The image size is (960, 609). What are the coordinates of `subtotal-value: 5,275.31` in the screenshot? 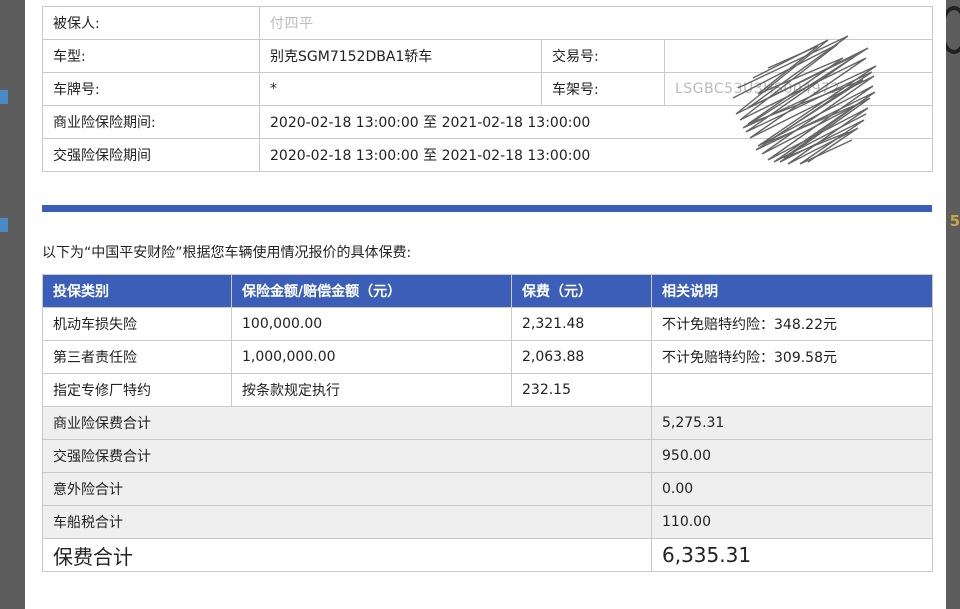 It's located at (792, 423).